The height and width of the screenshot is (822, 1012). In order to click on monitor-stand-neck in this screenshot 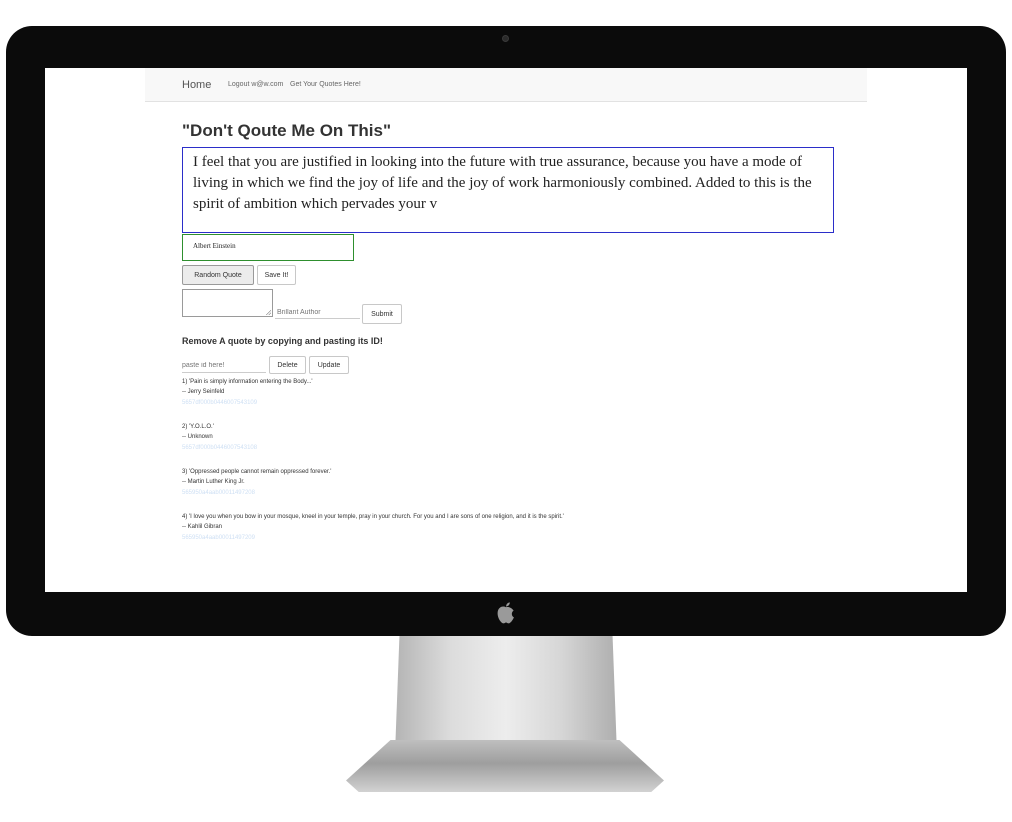, I will do `click(506, 695)`.